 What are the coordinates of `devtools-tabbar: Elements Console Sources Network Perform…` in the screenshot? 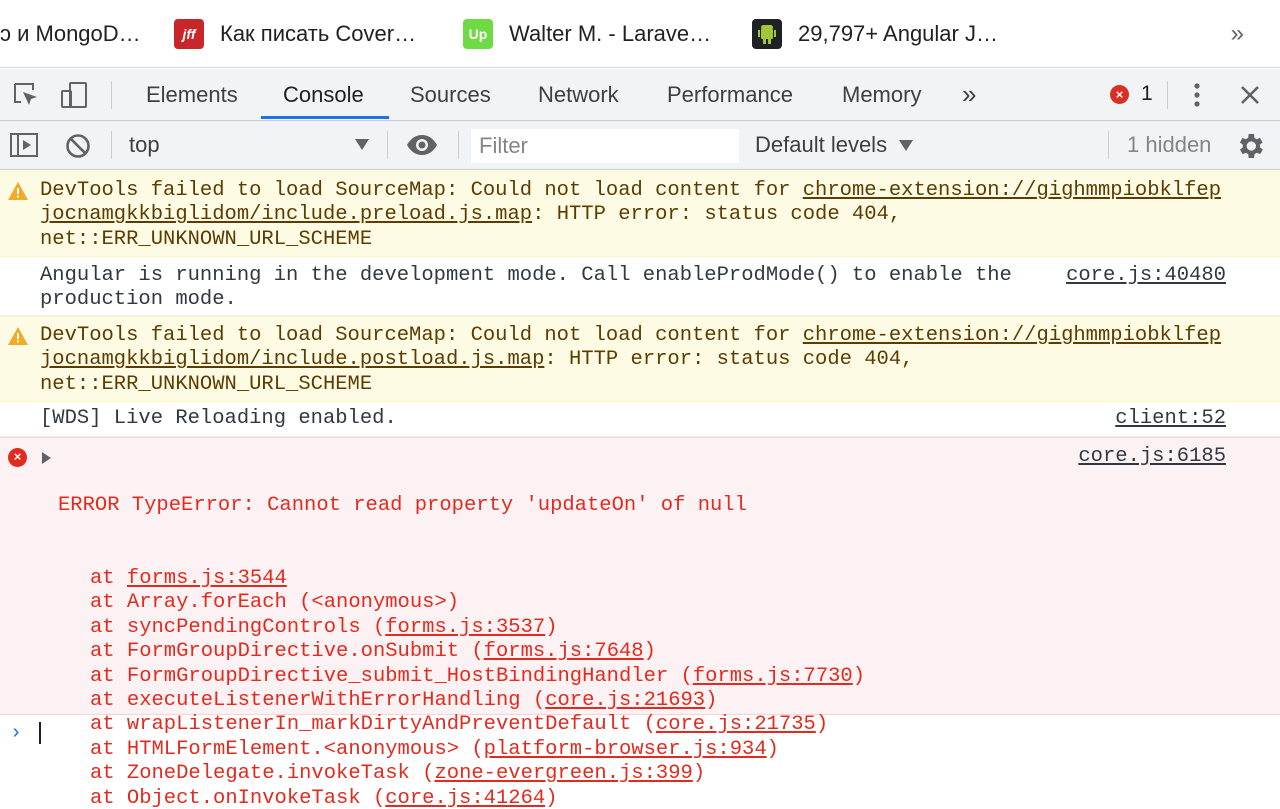 It's located at (640, 95).